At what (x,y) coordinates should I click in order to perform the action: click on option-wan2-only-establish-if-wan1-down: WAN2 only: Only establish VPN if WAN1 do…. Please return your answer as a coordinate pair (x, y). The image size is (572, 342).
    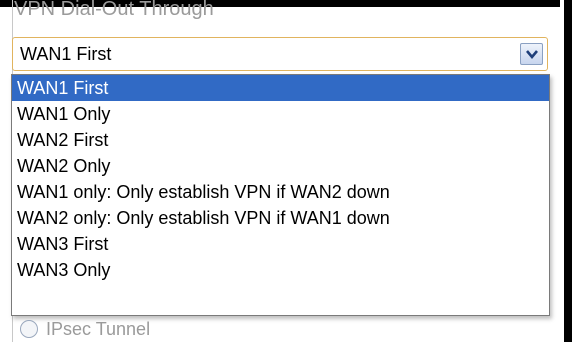
    Looking at the image, I should click on (280, 218).